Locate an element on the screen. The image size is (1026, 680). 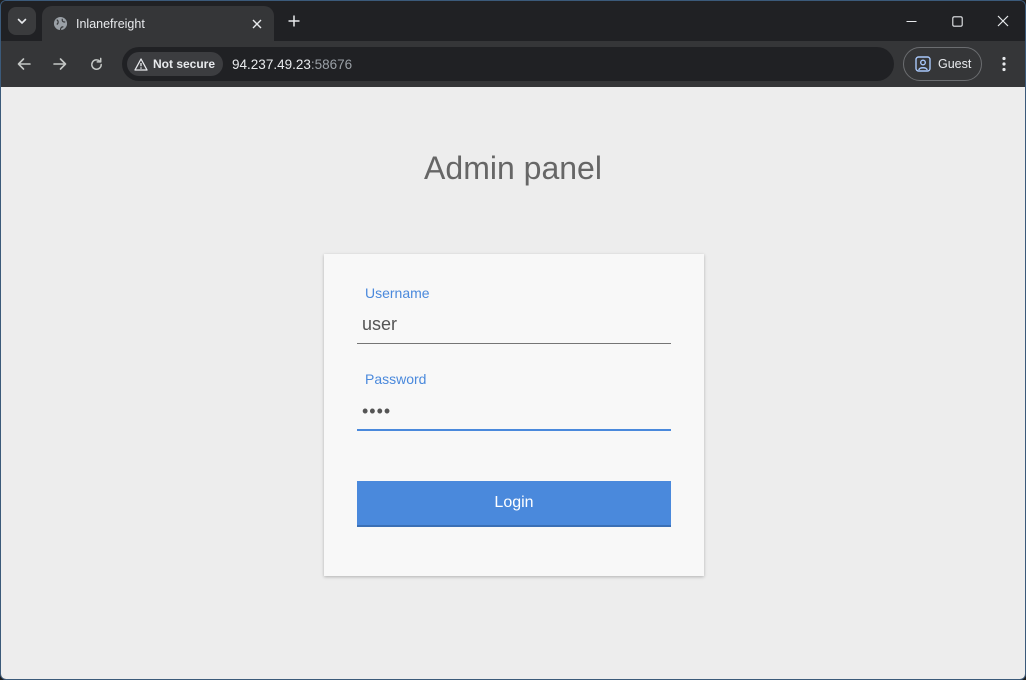
profile-label: Guest is located at coordinates (955, 64).